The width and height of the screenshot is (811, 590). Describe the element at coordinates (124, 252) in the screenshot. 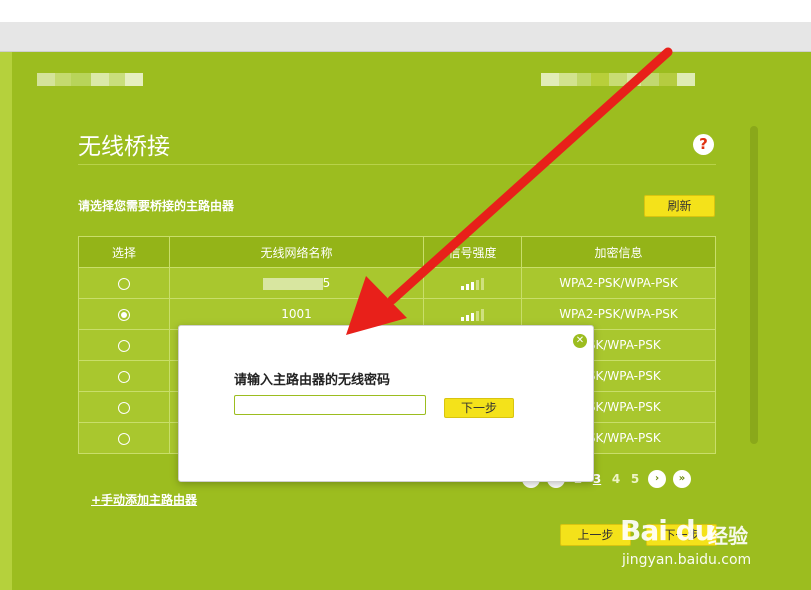

I see `header-select: 选择` at that location.